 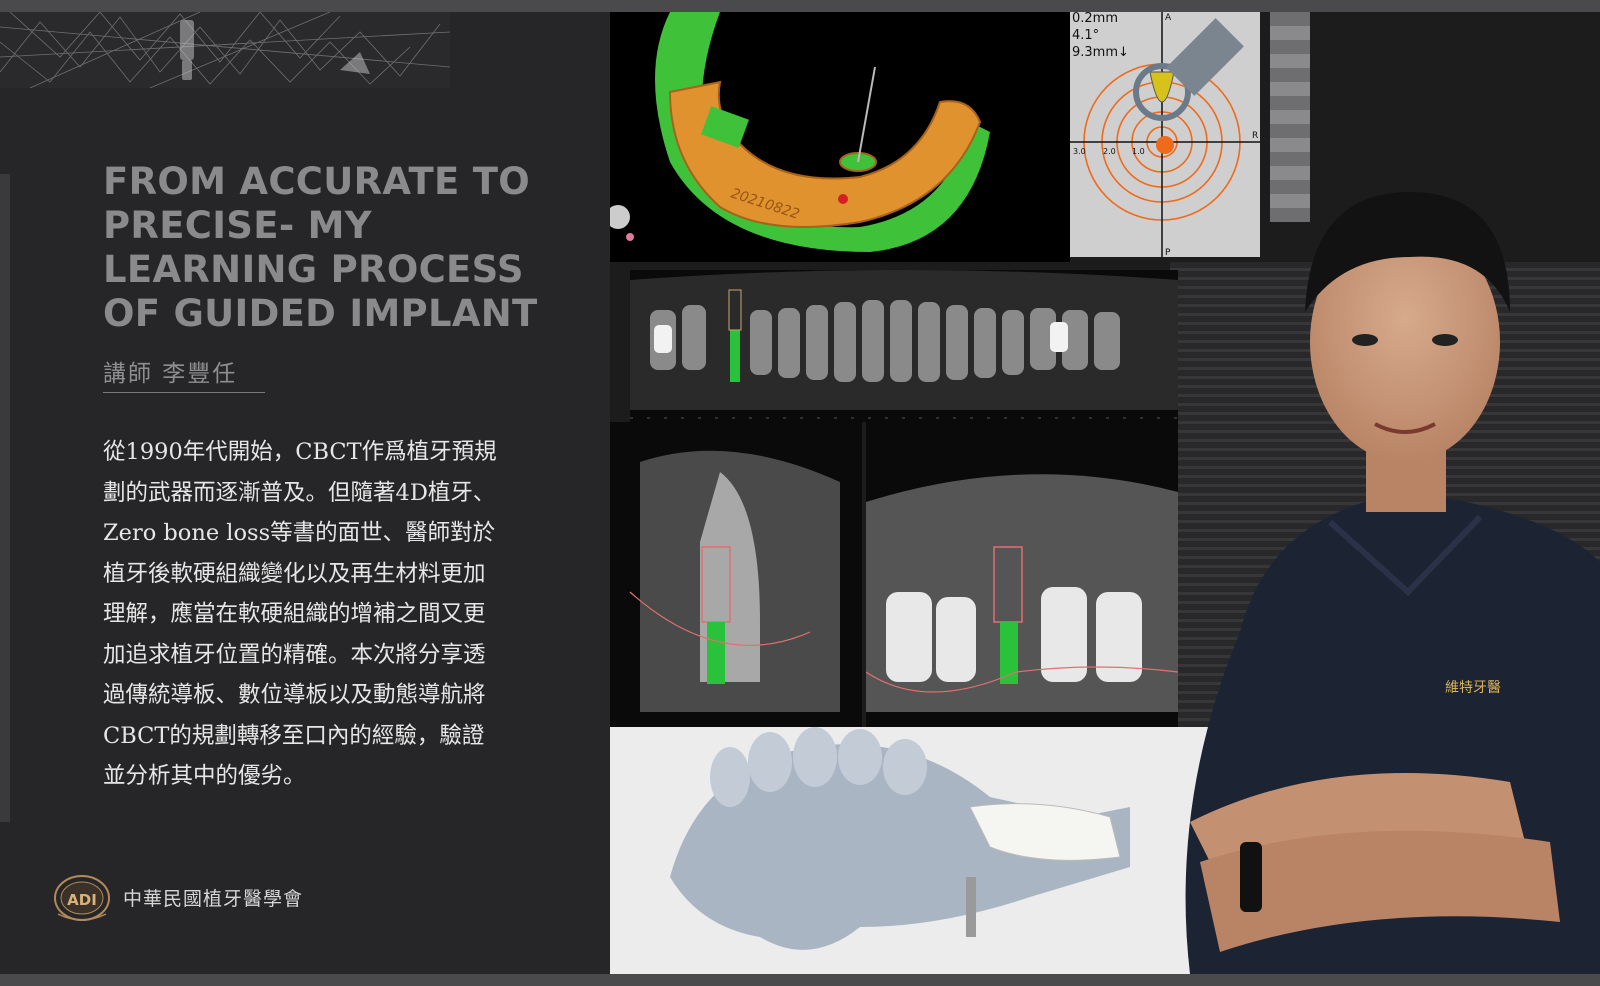 What do you see at coordinates (1079, 151) in the screenshot?
I see `target-tick-label: 3.0` at bounding box center [1079, 151].